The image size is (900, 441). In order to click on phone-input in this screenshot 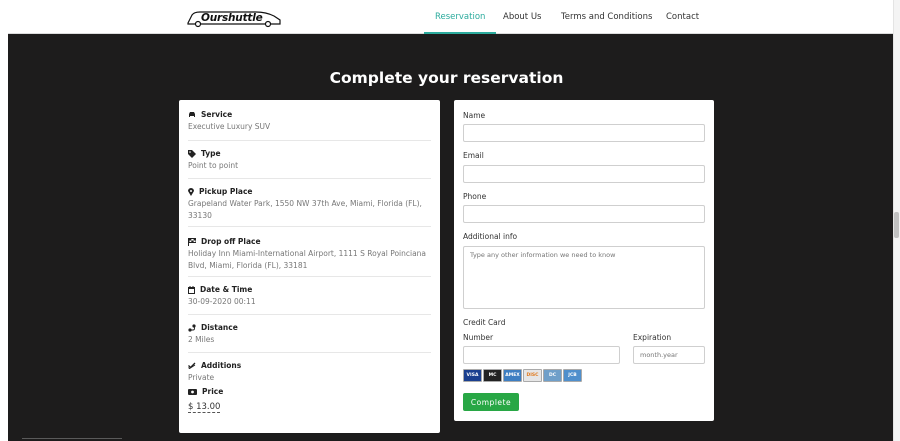, I will do `click(584, 214)`.